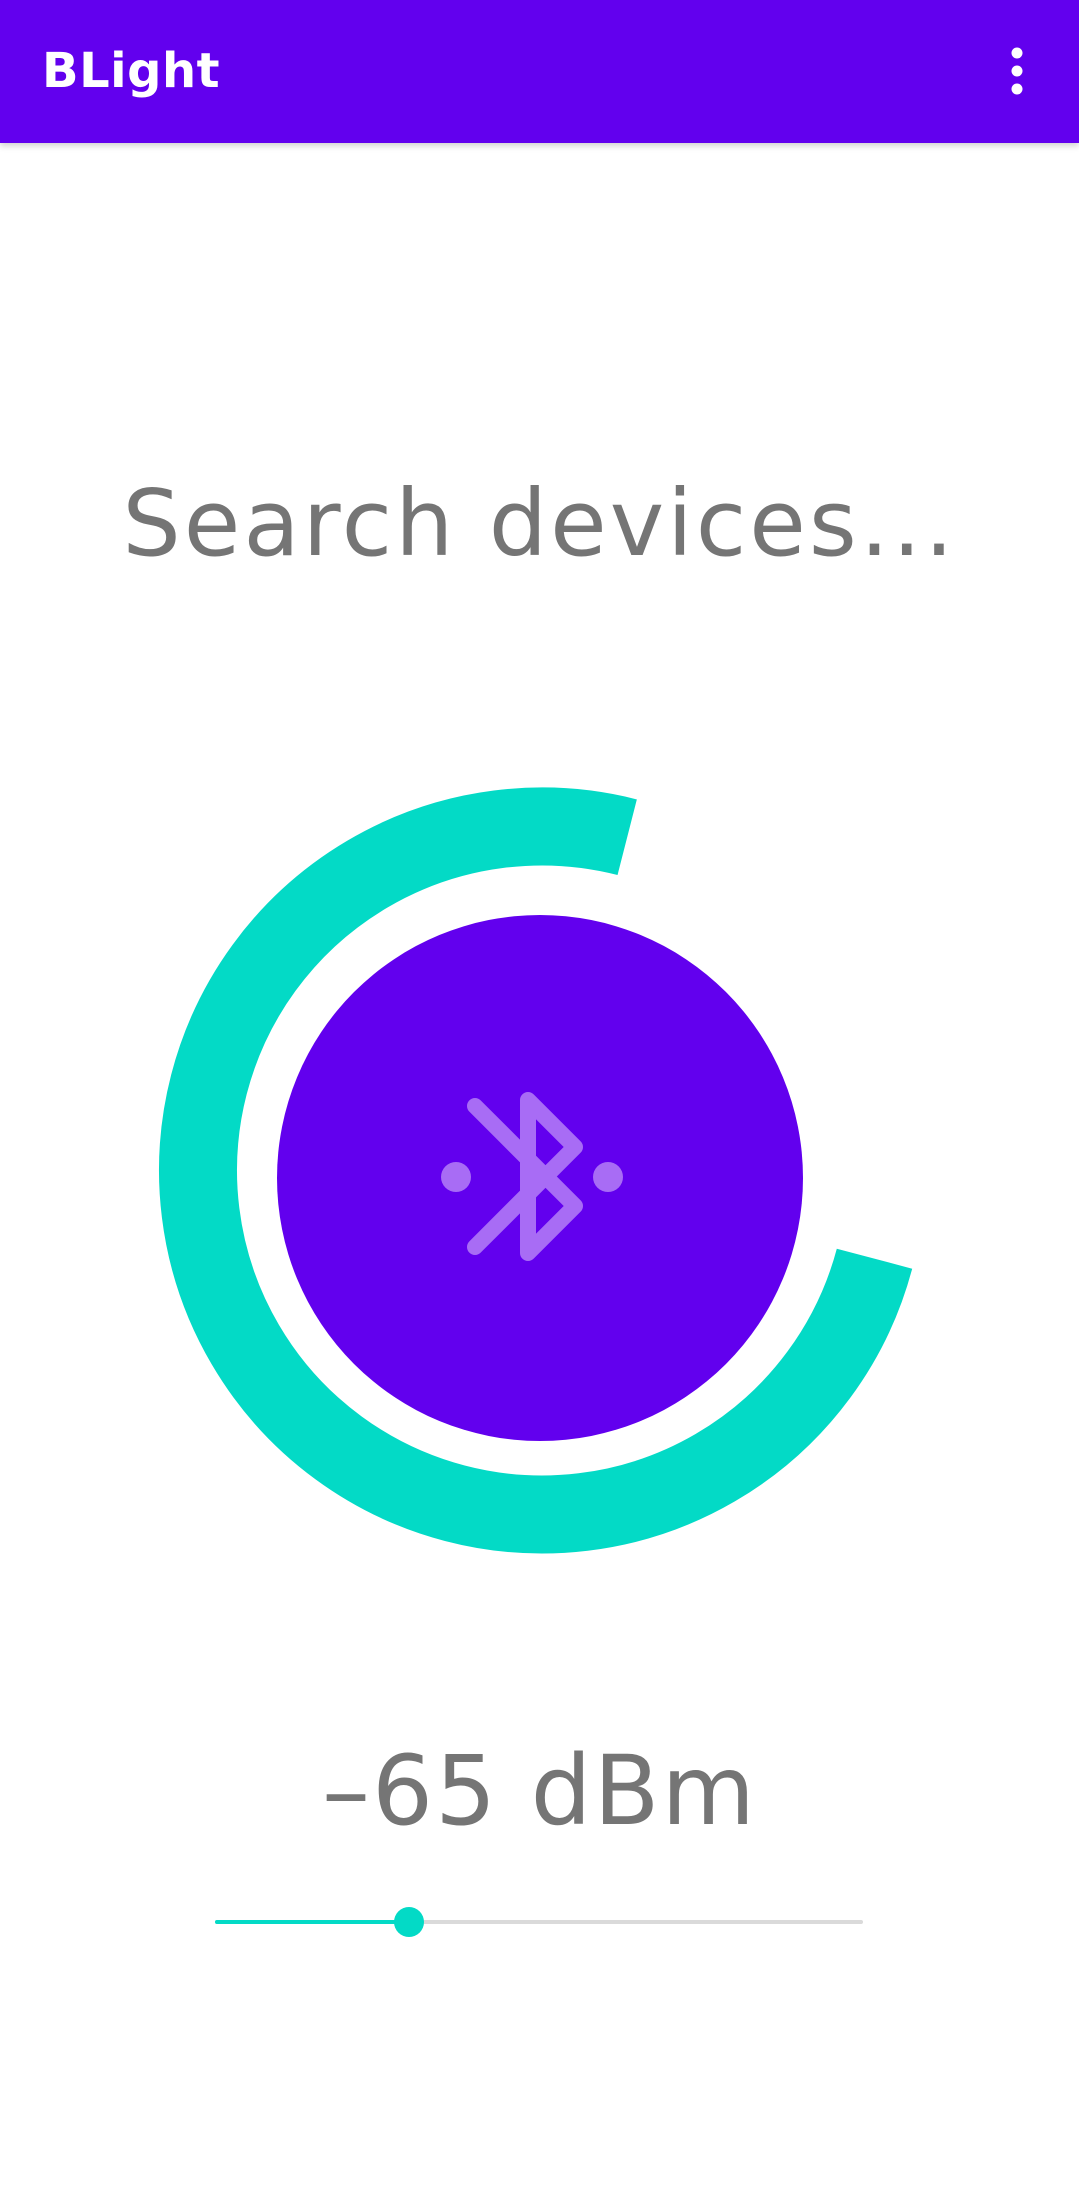 This screenshot has width=1079, height=2206. Describe the element at coordinates (539, 1922) in the screenshot. I see `rssi-slider` at that location.